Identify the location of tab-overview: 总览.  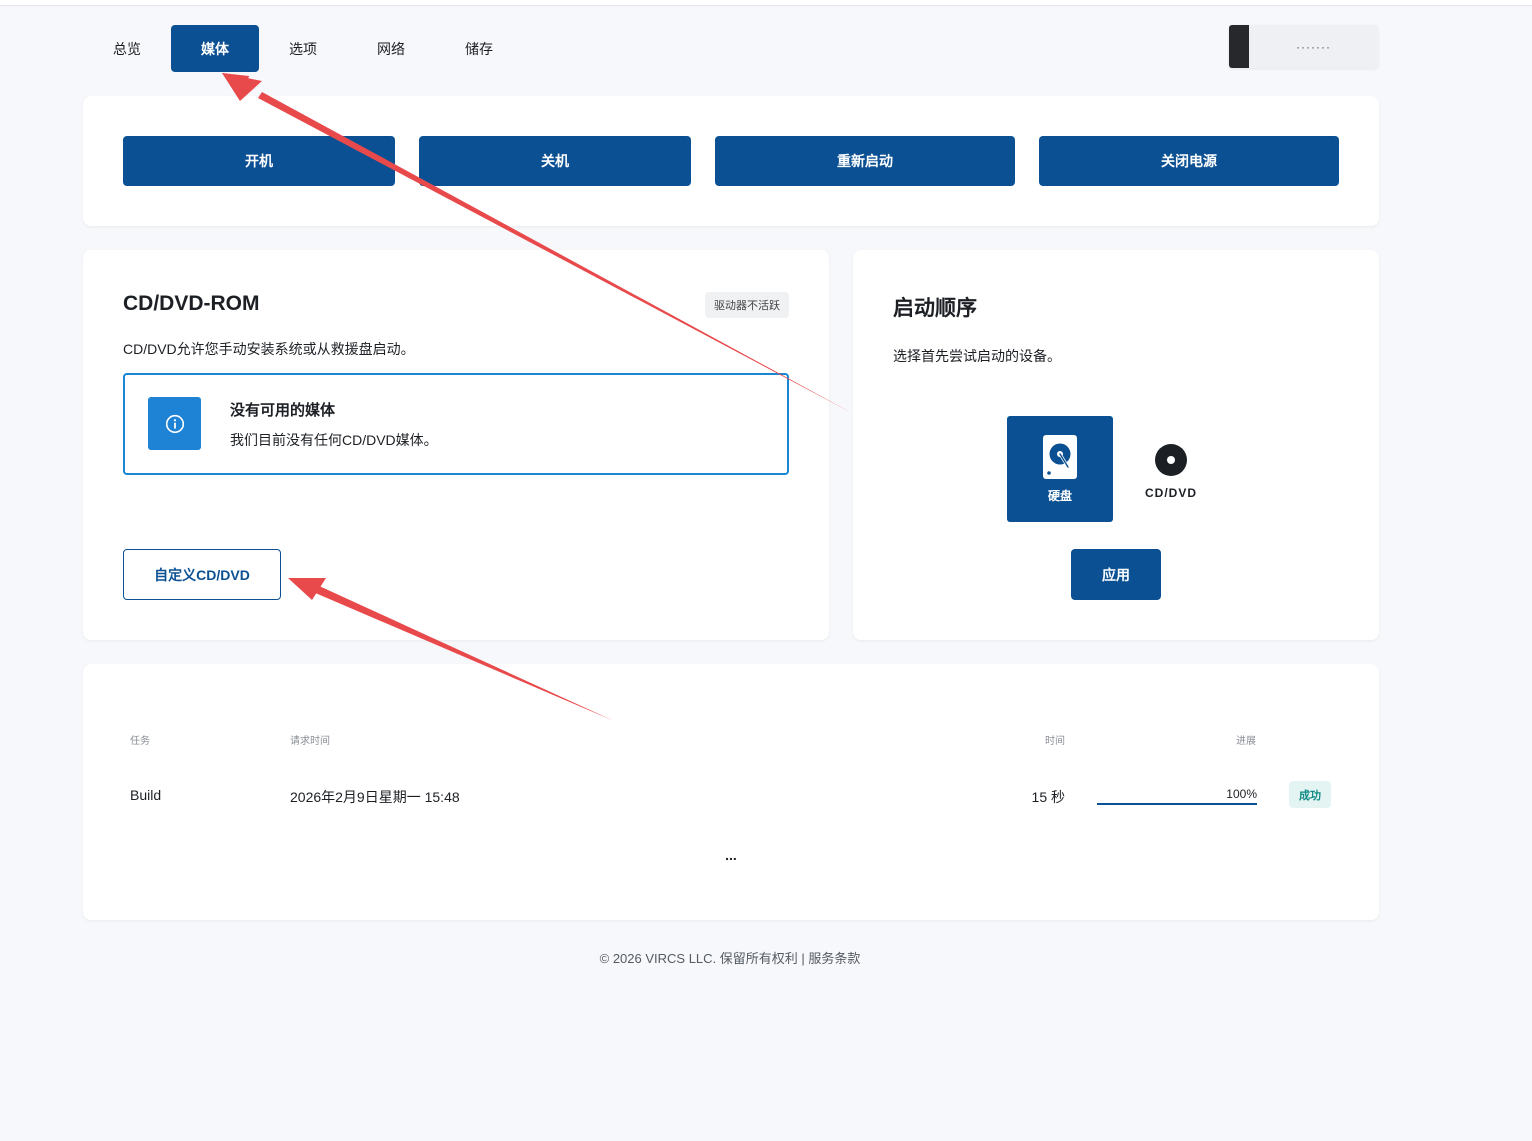
(127, 48).